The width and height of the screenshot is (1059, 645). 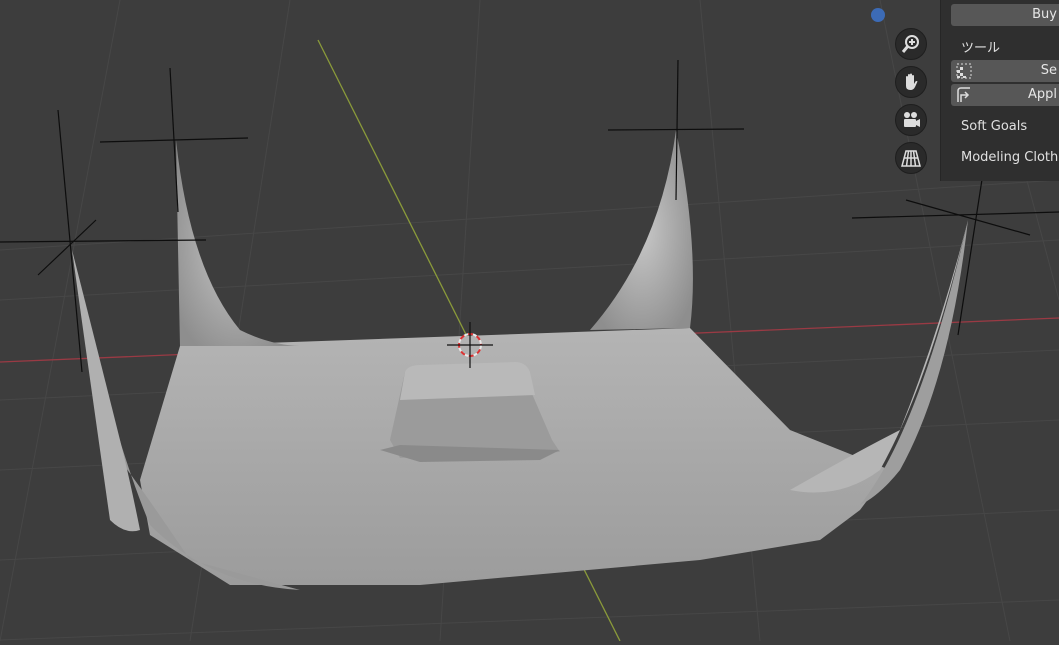 I want to click on panel-section-title: ツール, so click(x=981, y=48).